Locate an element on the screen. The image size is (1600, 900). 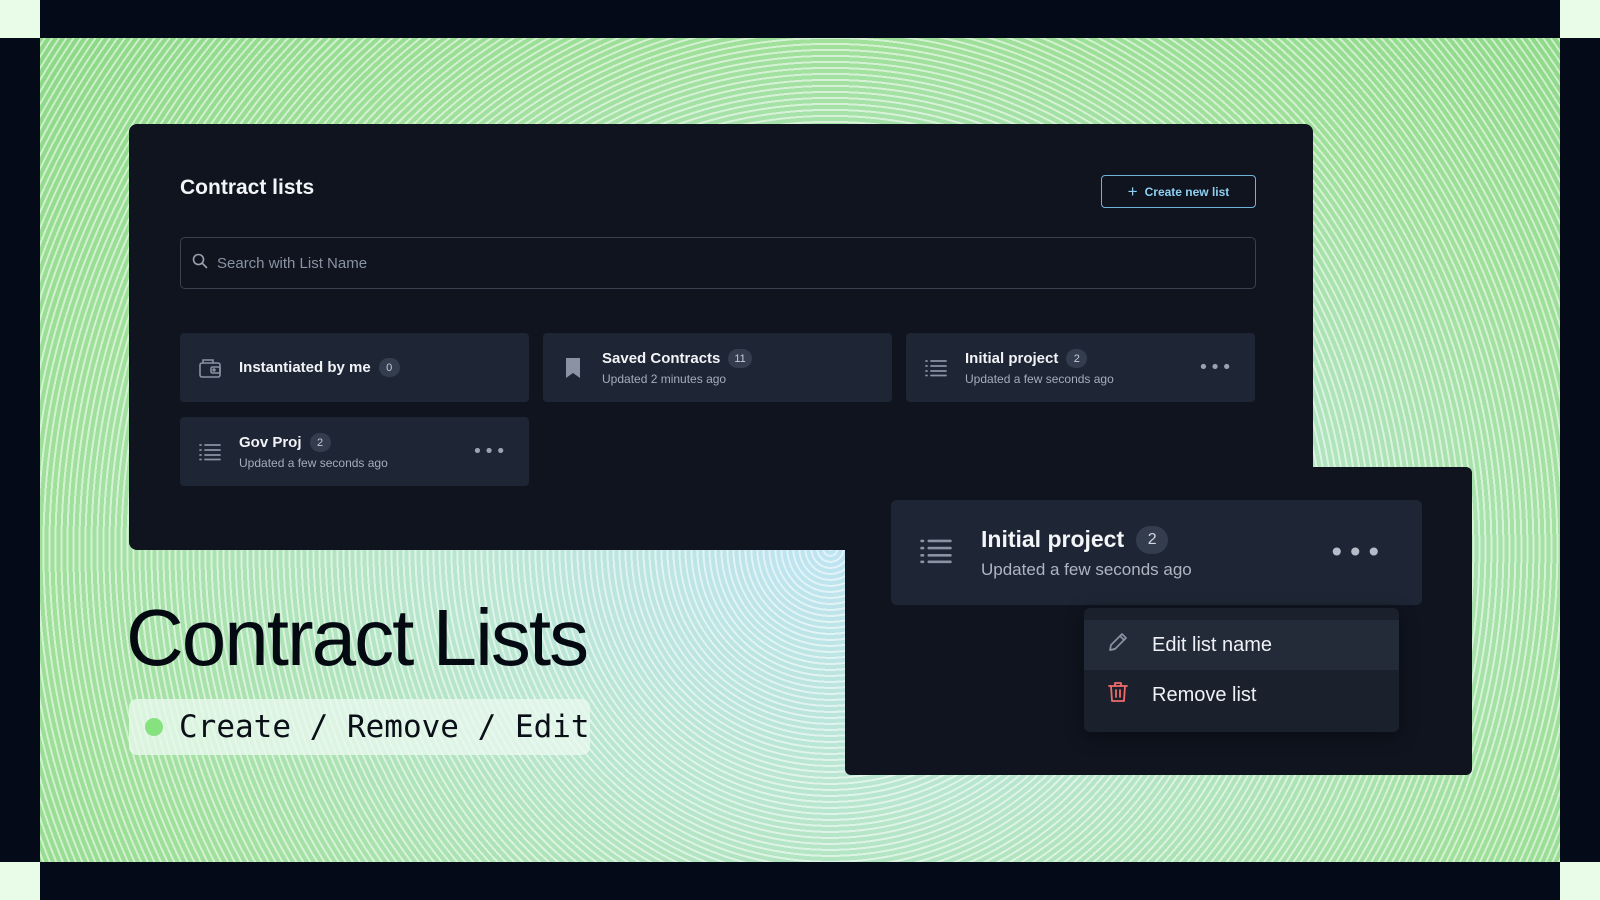
menu-item-label: Edit list name is located at coordinates (1212, 644).